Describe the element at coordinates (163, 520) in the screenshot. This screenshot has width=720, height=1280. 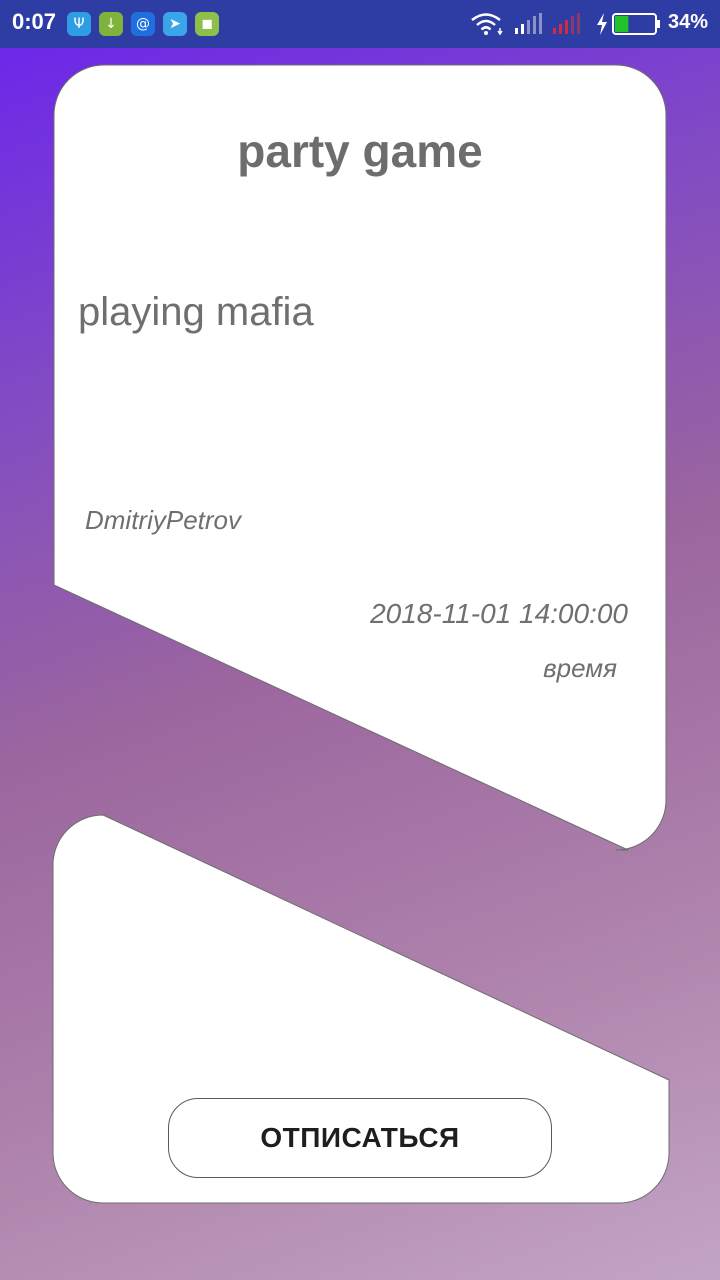
I see `event-author: DmitriyPetrov` at that location.